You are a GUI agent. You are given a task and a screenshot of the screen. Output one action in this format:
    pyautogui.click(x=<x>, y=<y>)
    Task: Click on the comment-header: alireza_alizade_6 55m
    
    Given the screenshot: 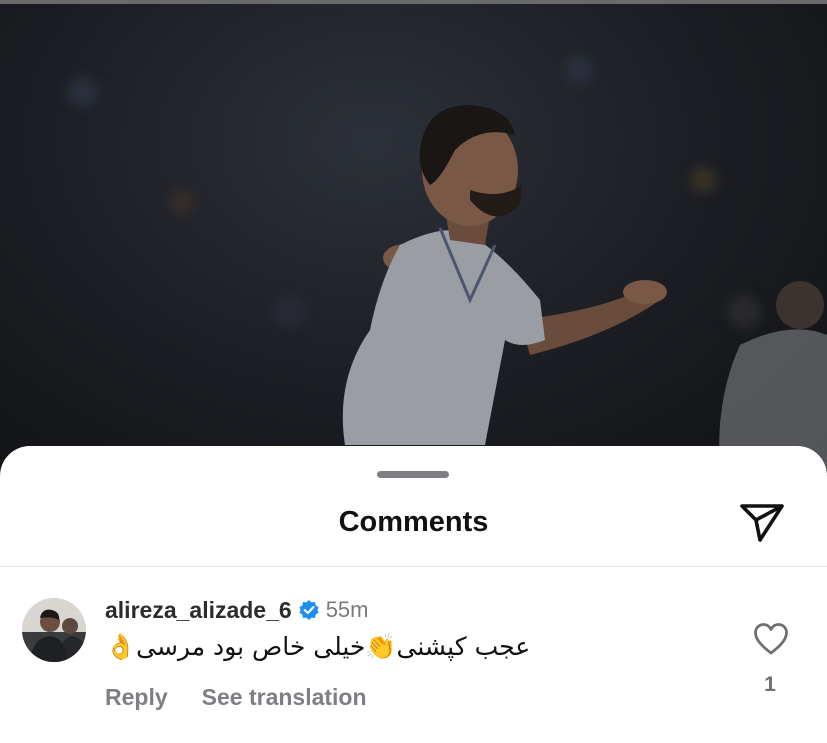 What is the action you would take?
    pyautogui.click(x=236, y=610)
    